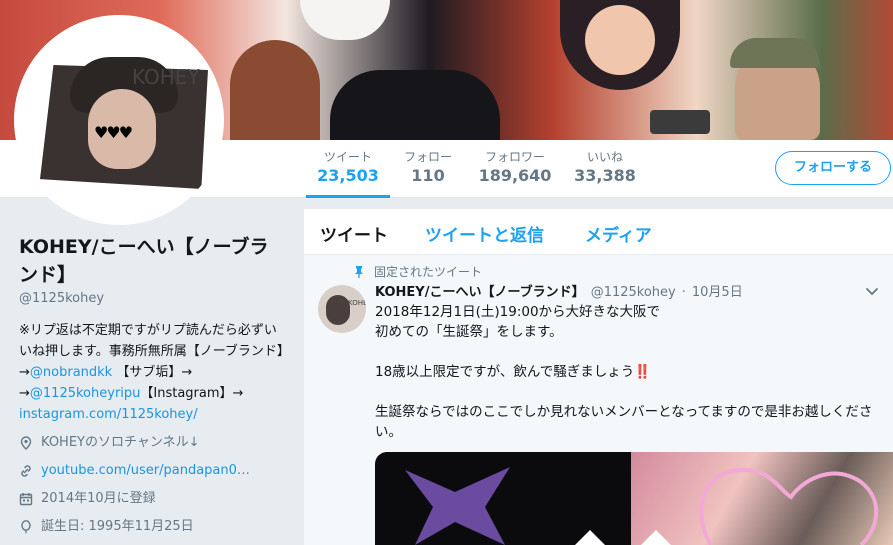 The image size is (893, 545). What do you see at coordinates (26, 527) in the screenshot?
I see `balloon-icon` at bounding box center [26, 527].